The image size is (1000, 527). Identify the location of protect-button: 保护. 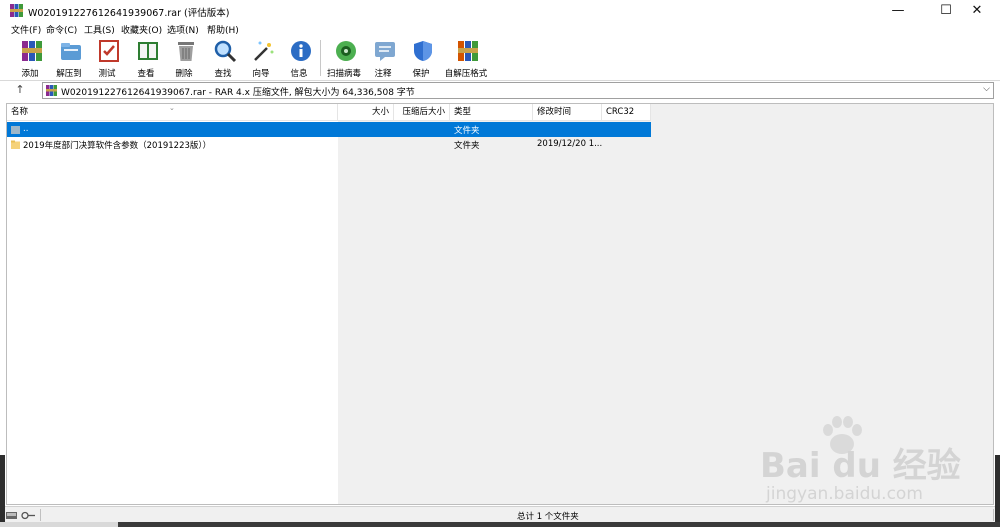
(421, 58).